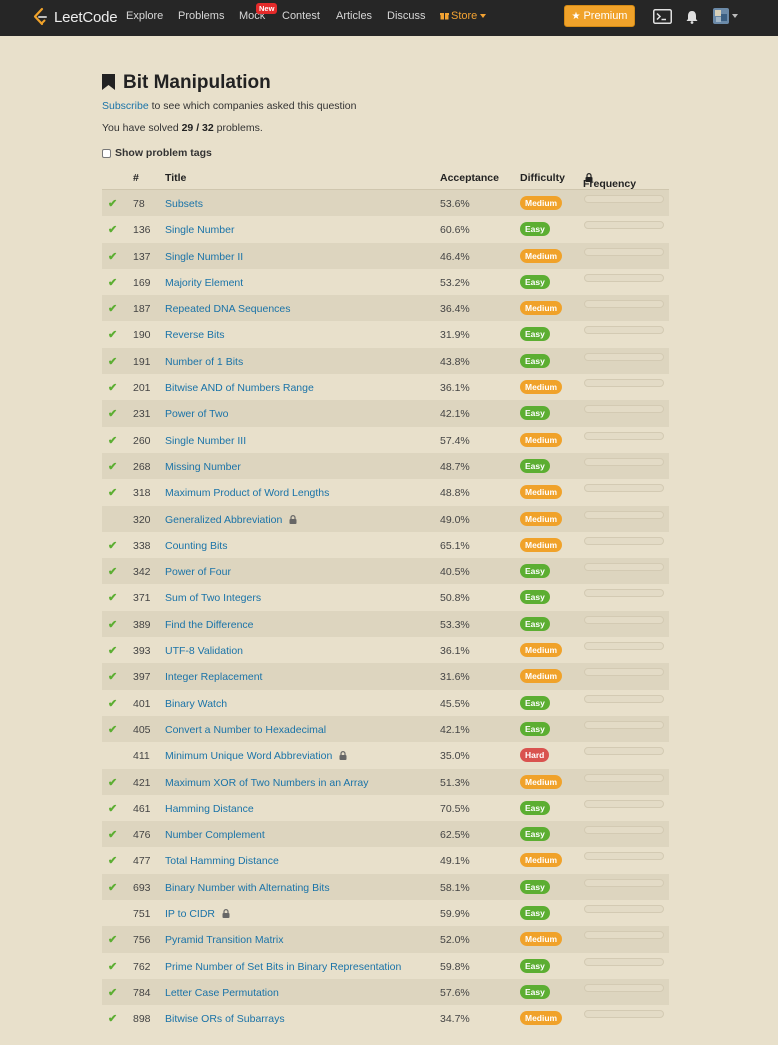 Image resolution: width=778 pixels, height=1045 pixels. I want to click on header-title: Title, so click(175, 178).